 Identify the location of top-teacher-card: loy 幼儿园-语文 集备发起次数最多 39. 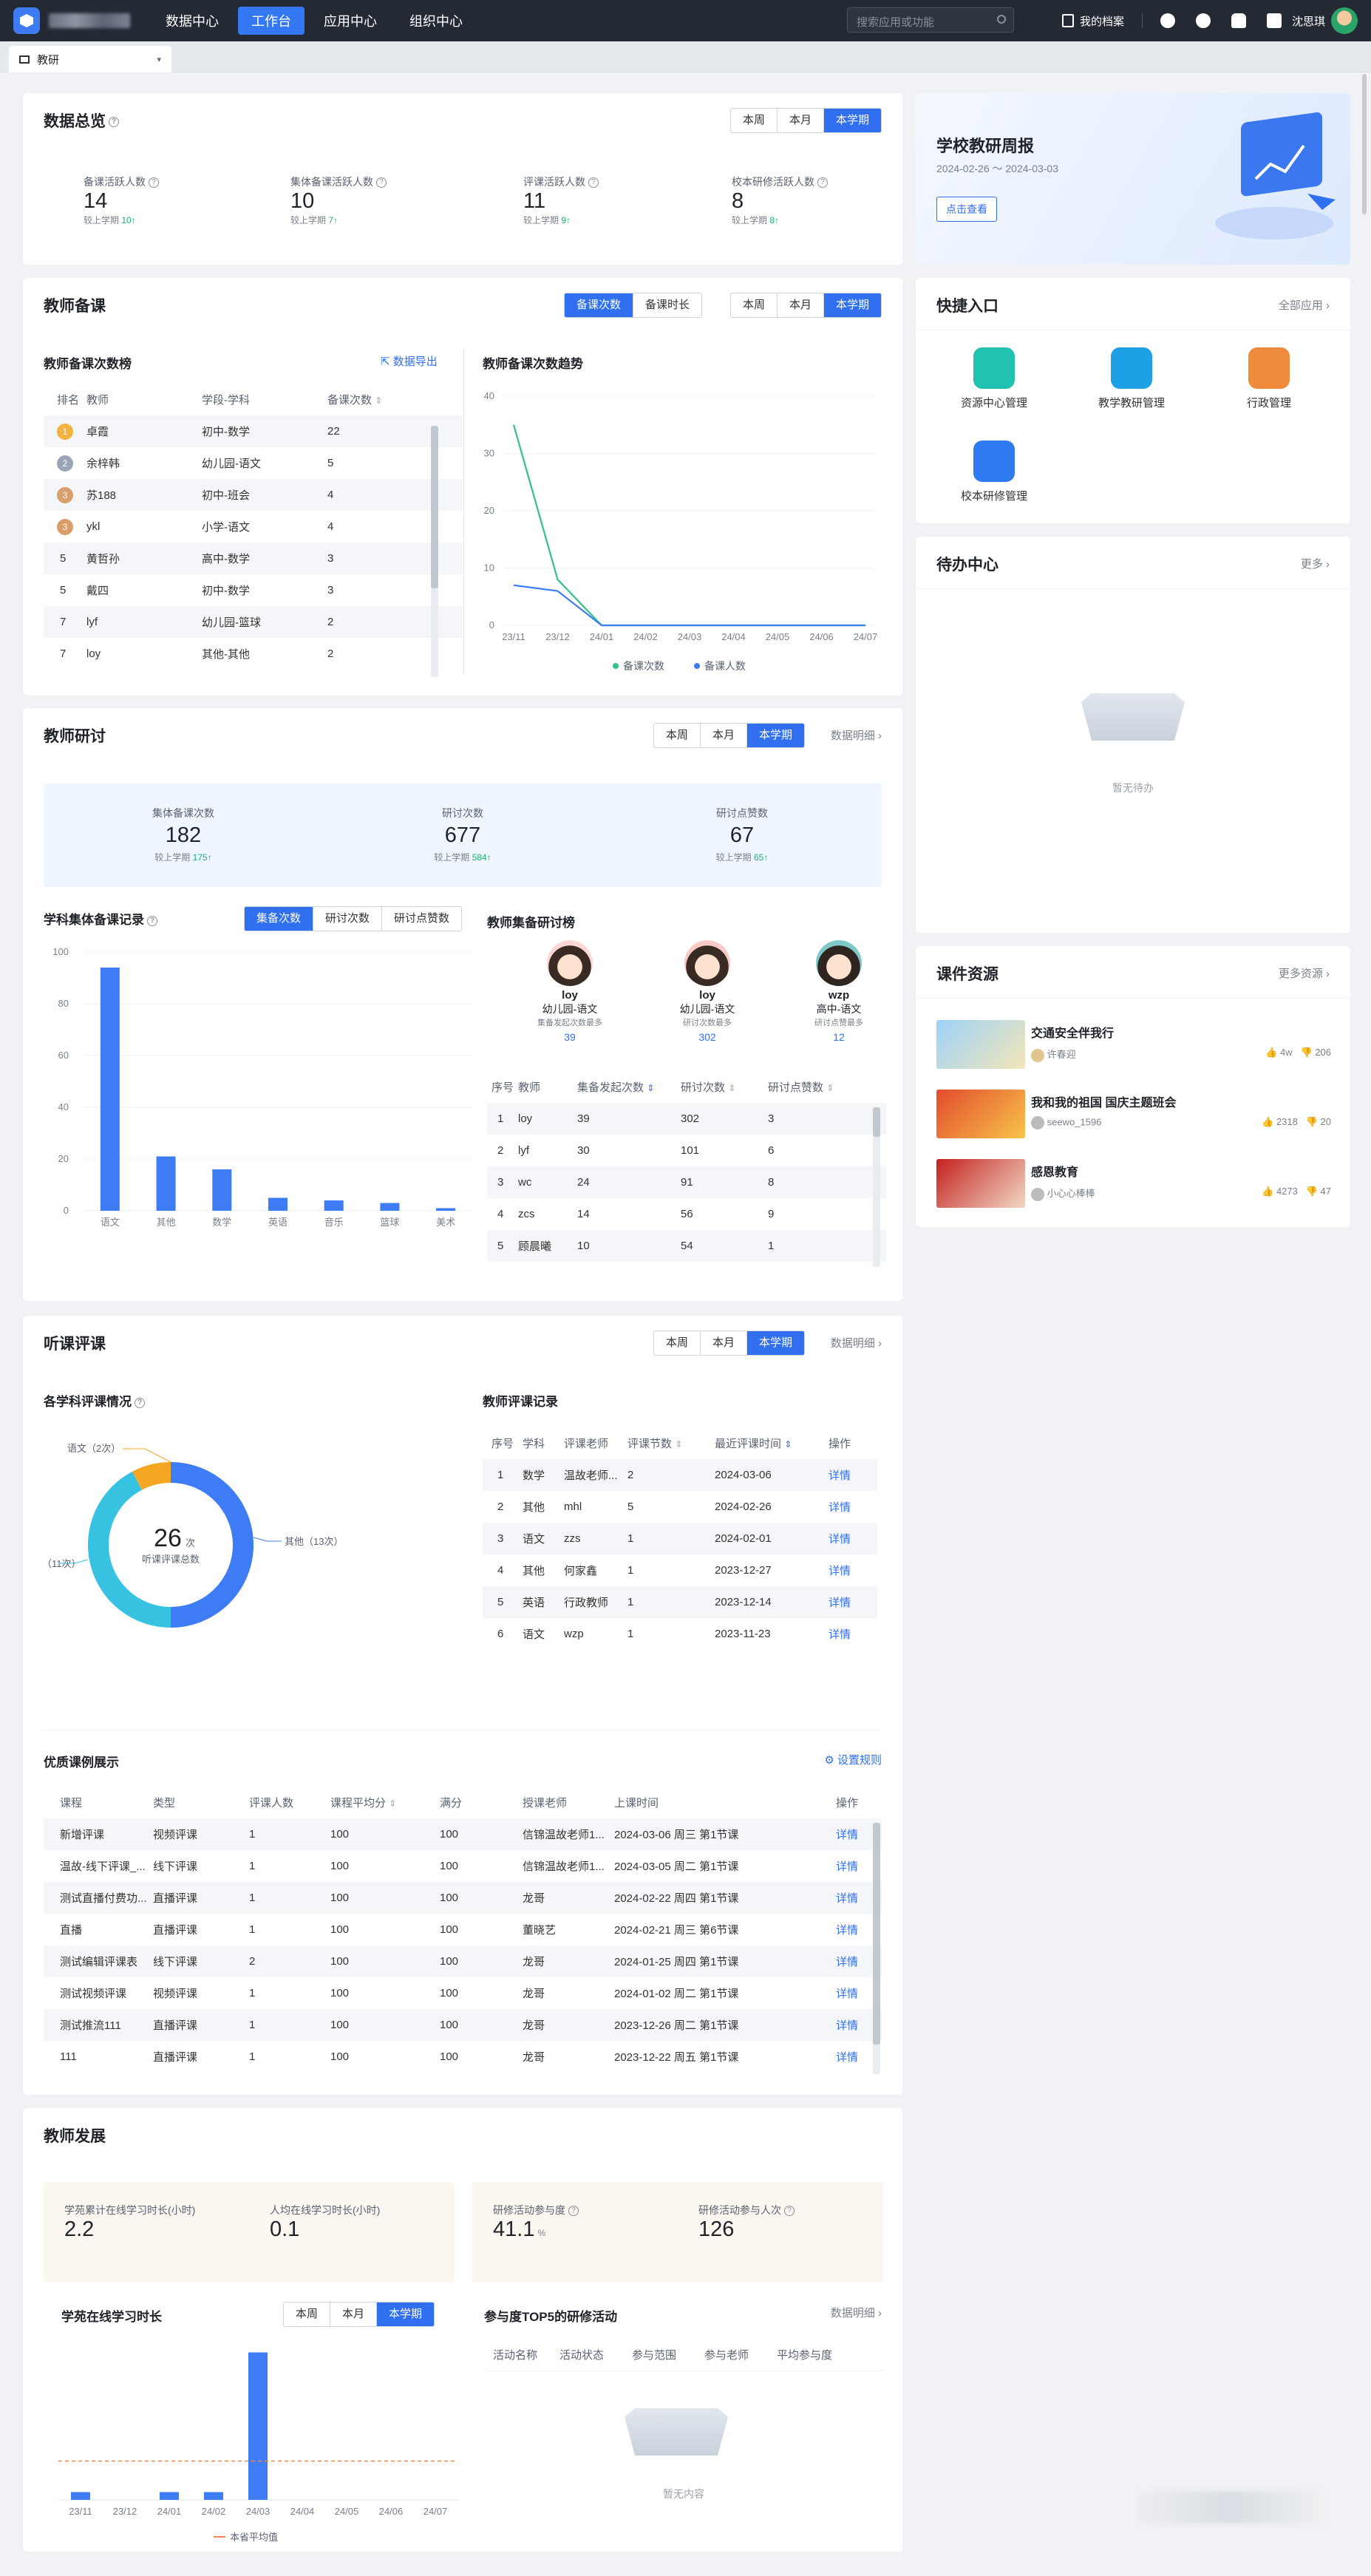
(569, 991).